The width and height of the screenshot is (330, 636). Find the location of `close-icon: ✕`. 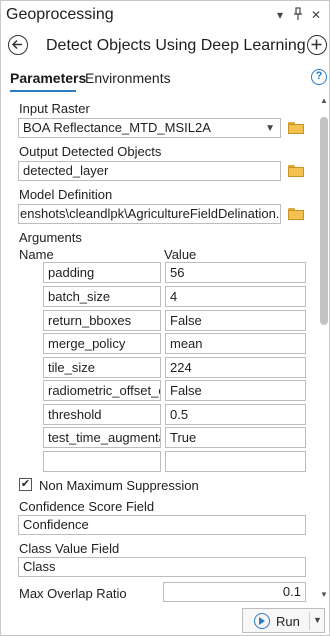

close-icon: ✕ is located at coordinates (316, 15).